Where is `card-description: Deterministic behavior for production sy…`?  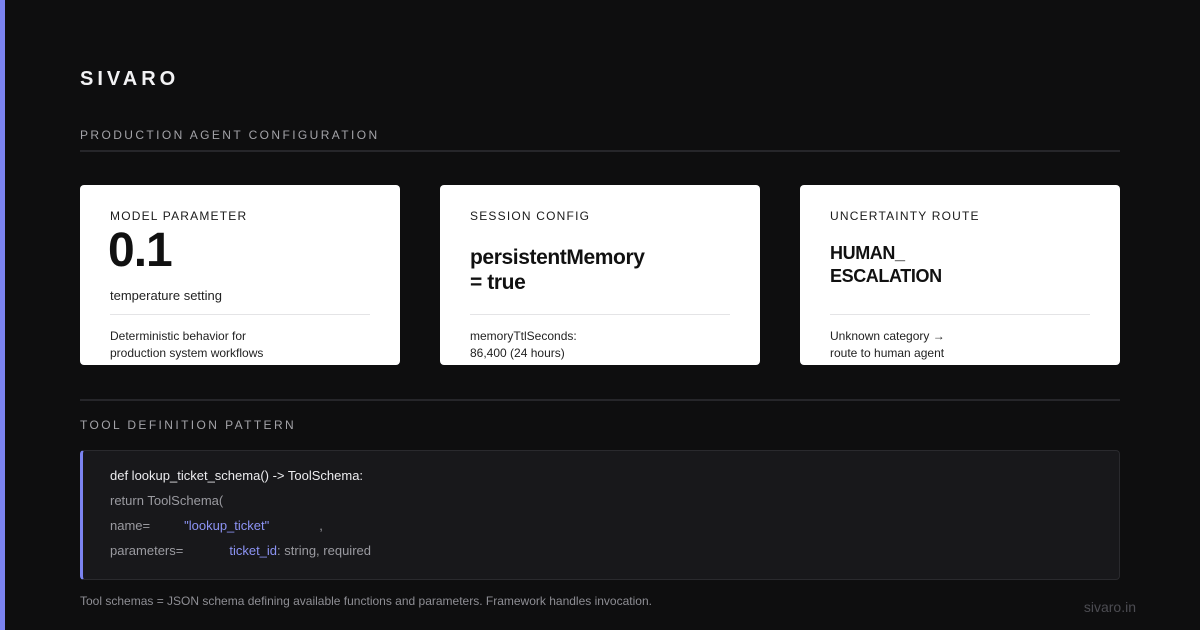
card-description: Deterministic behavior for production sy… is located at coordinates (187, 344).